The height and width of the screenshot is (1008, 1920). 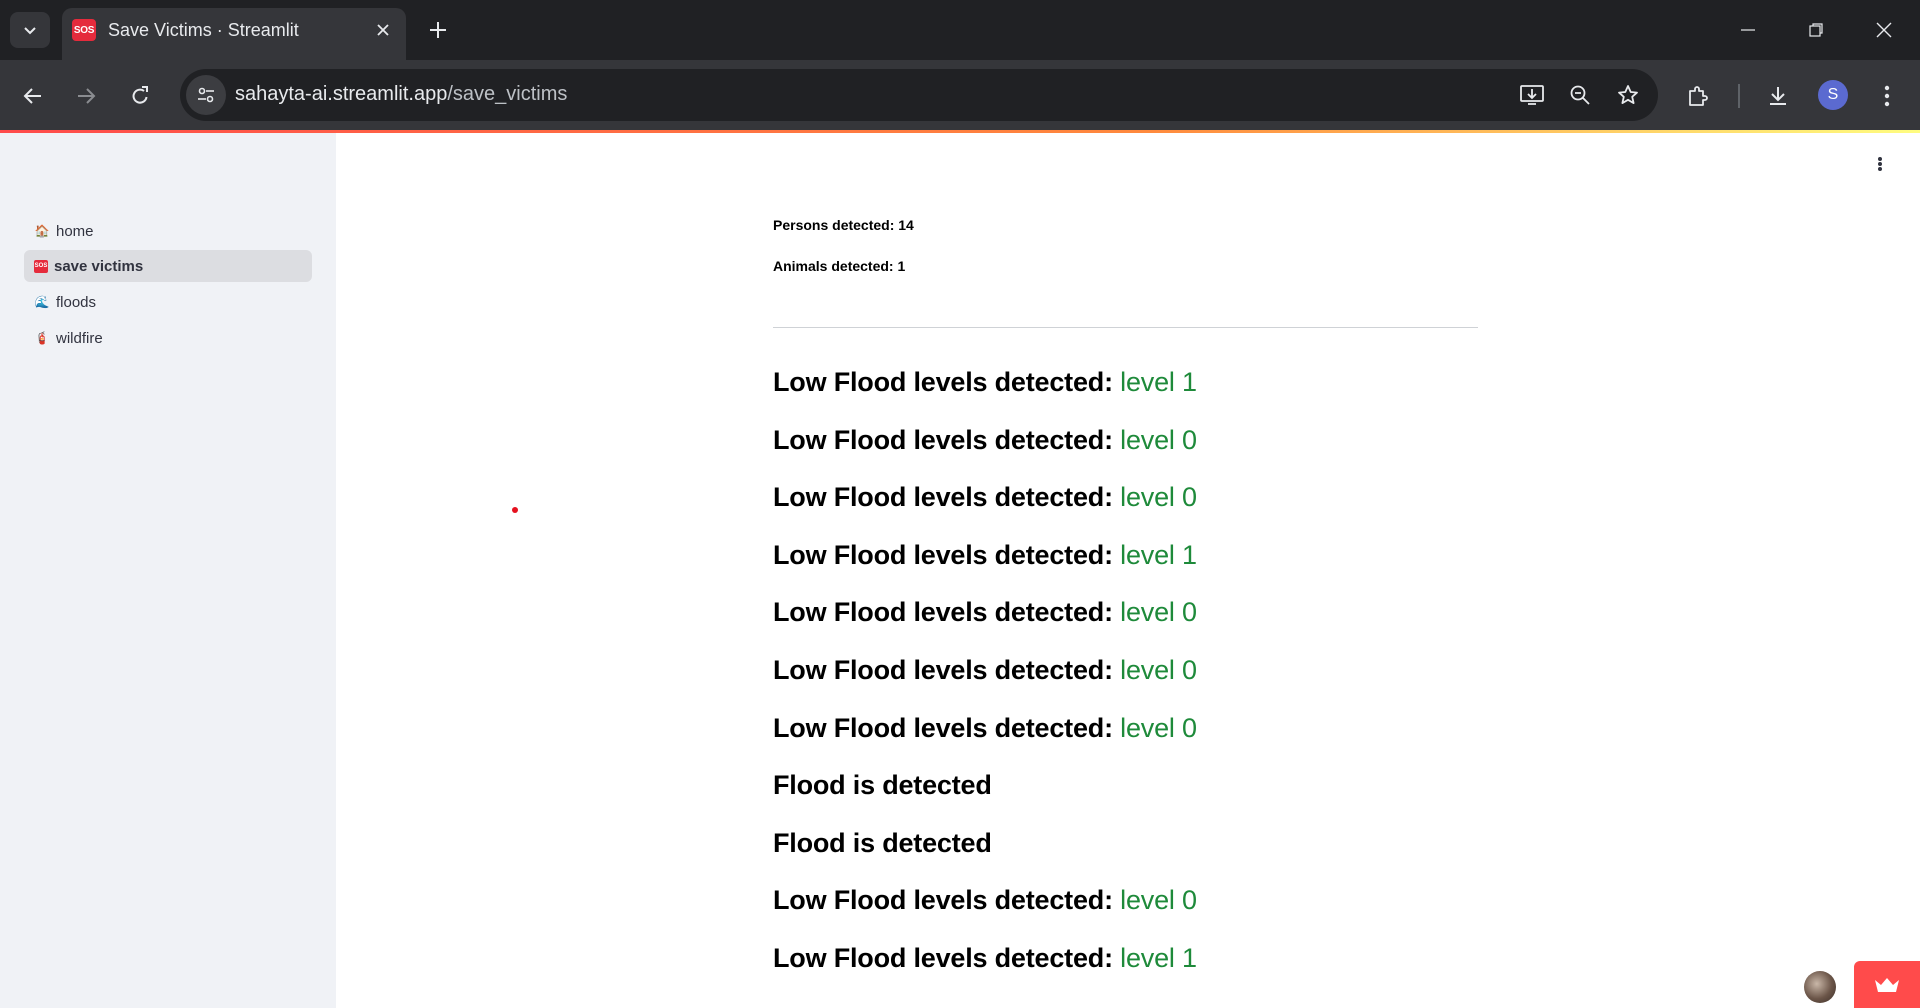 I want to click on new-tab-button, so click(x=438, y=30).